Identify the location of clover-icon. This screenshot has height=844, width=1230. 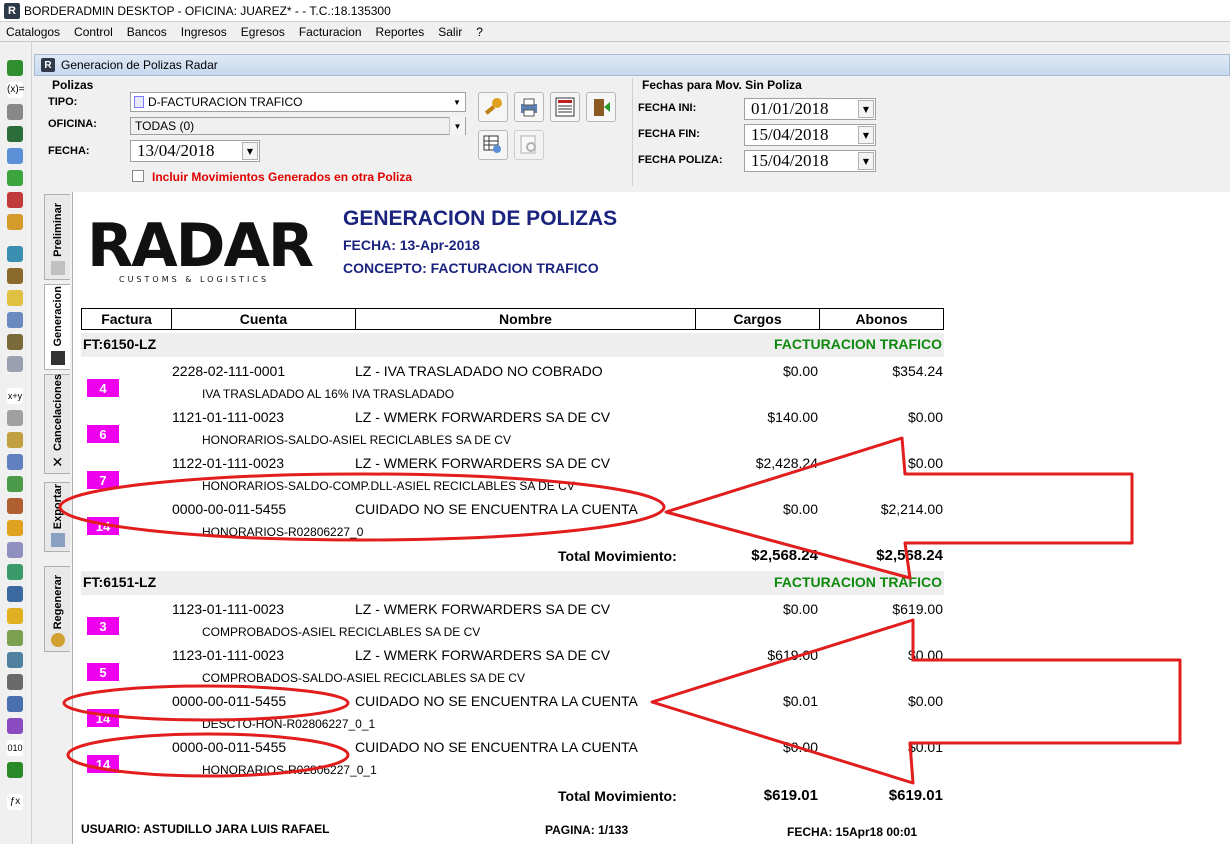
(15, 770).